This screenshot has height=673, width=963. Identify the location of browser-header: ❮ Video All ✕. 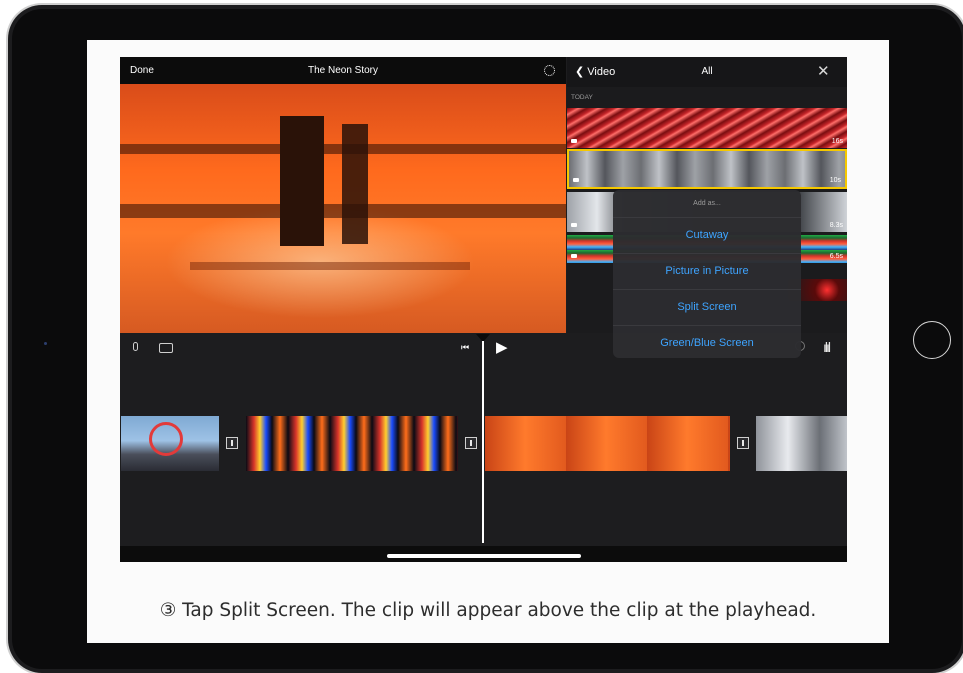
(707, 72).